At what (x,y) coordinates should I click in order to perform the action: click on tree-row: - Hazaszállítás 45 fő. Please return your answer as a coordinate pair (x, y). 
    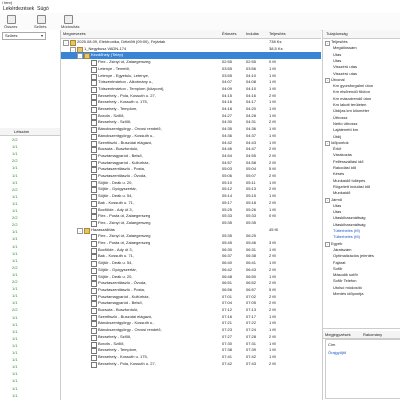
    Looking at the image, I should click on (191, 230).